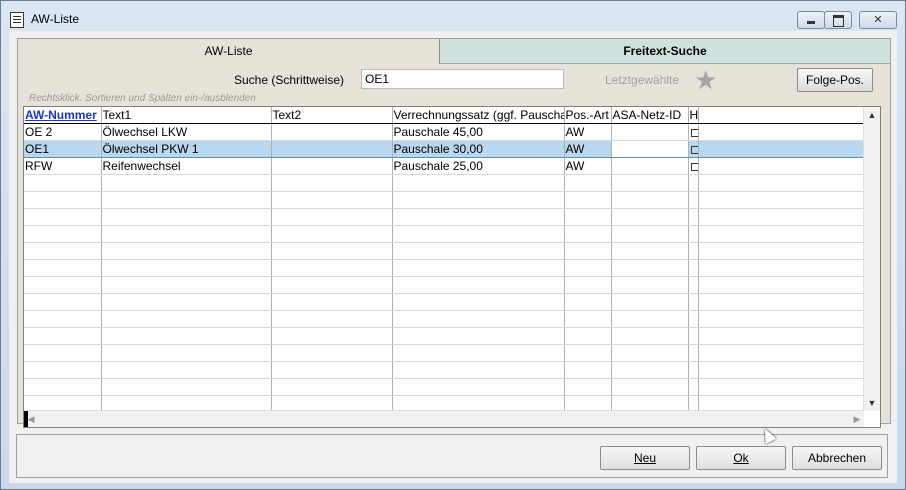  I want to click on minimize-button, so click(811, 20).